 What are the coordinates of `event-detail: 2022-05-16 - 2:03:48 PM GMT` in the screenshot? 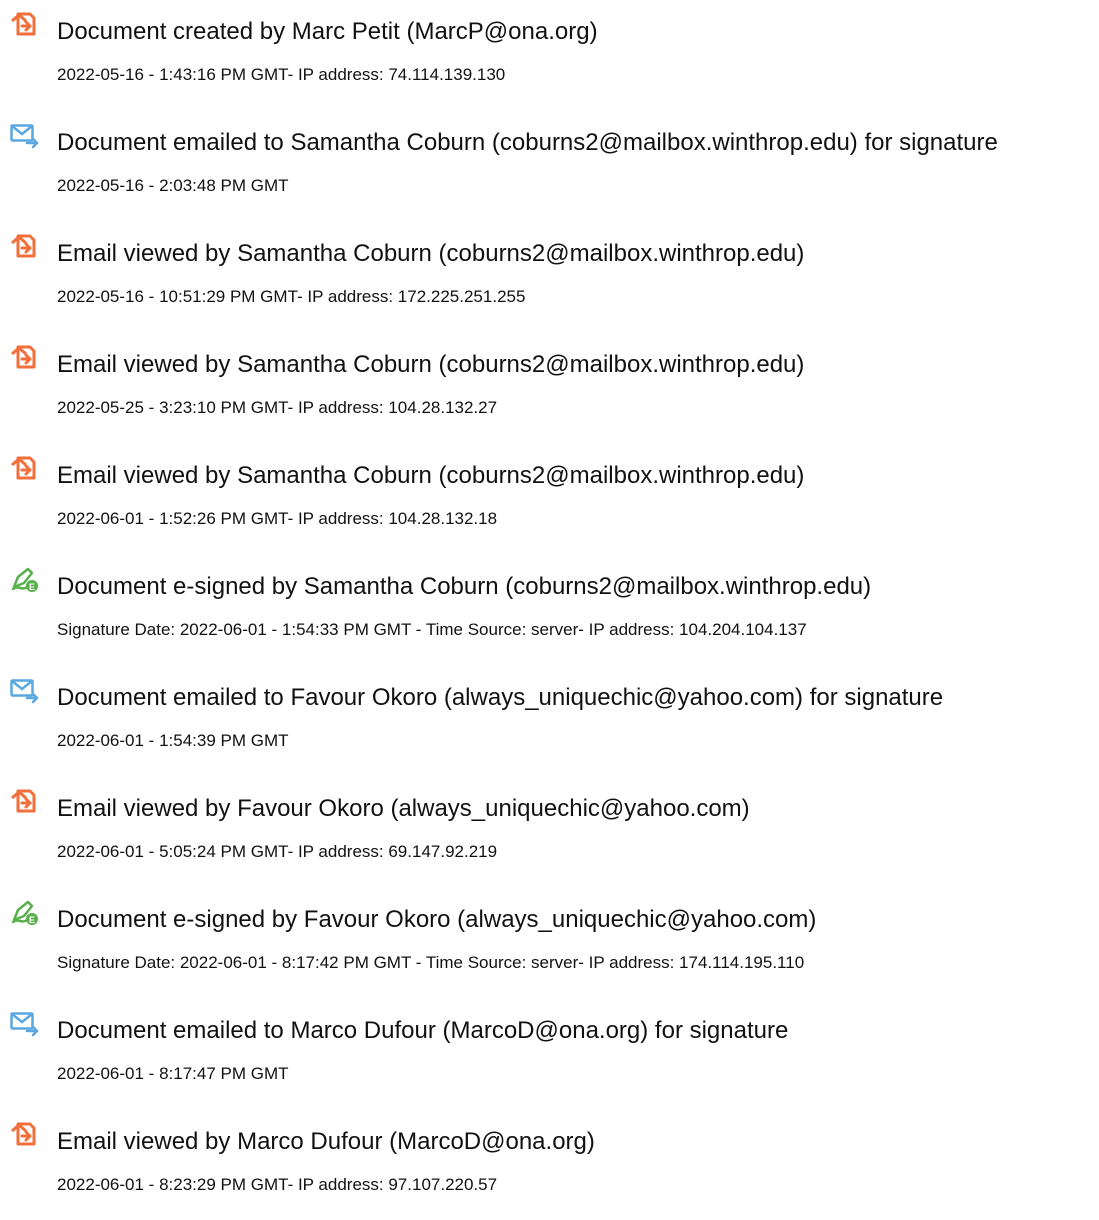 It's located at (173, 185).